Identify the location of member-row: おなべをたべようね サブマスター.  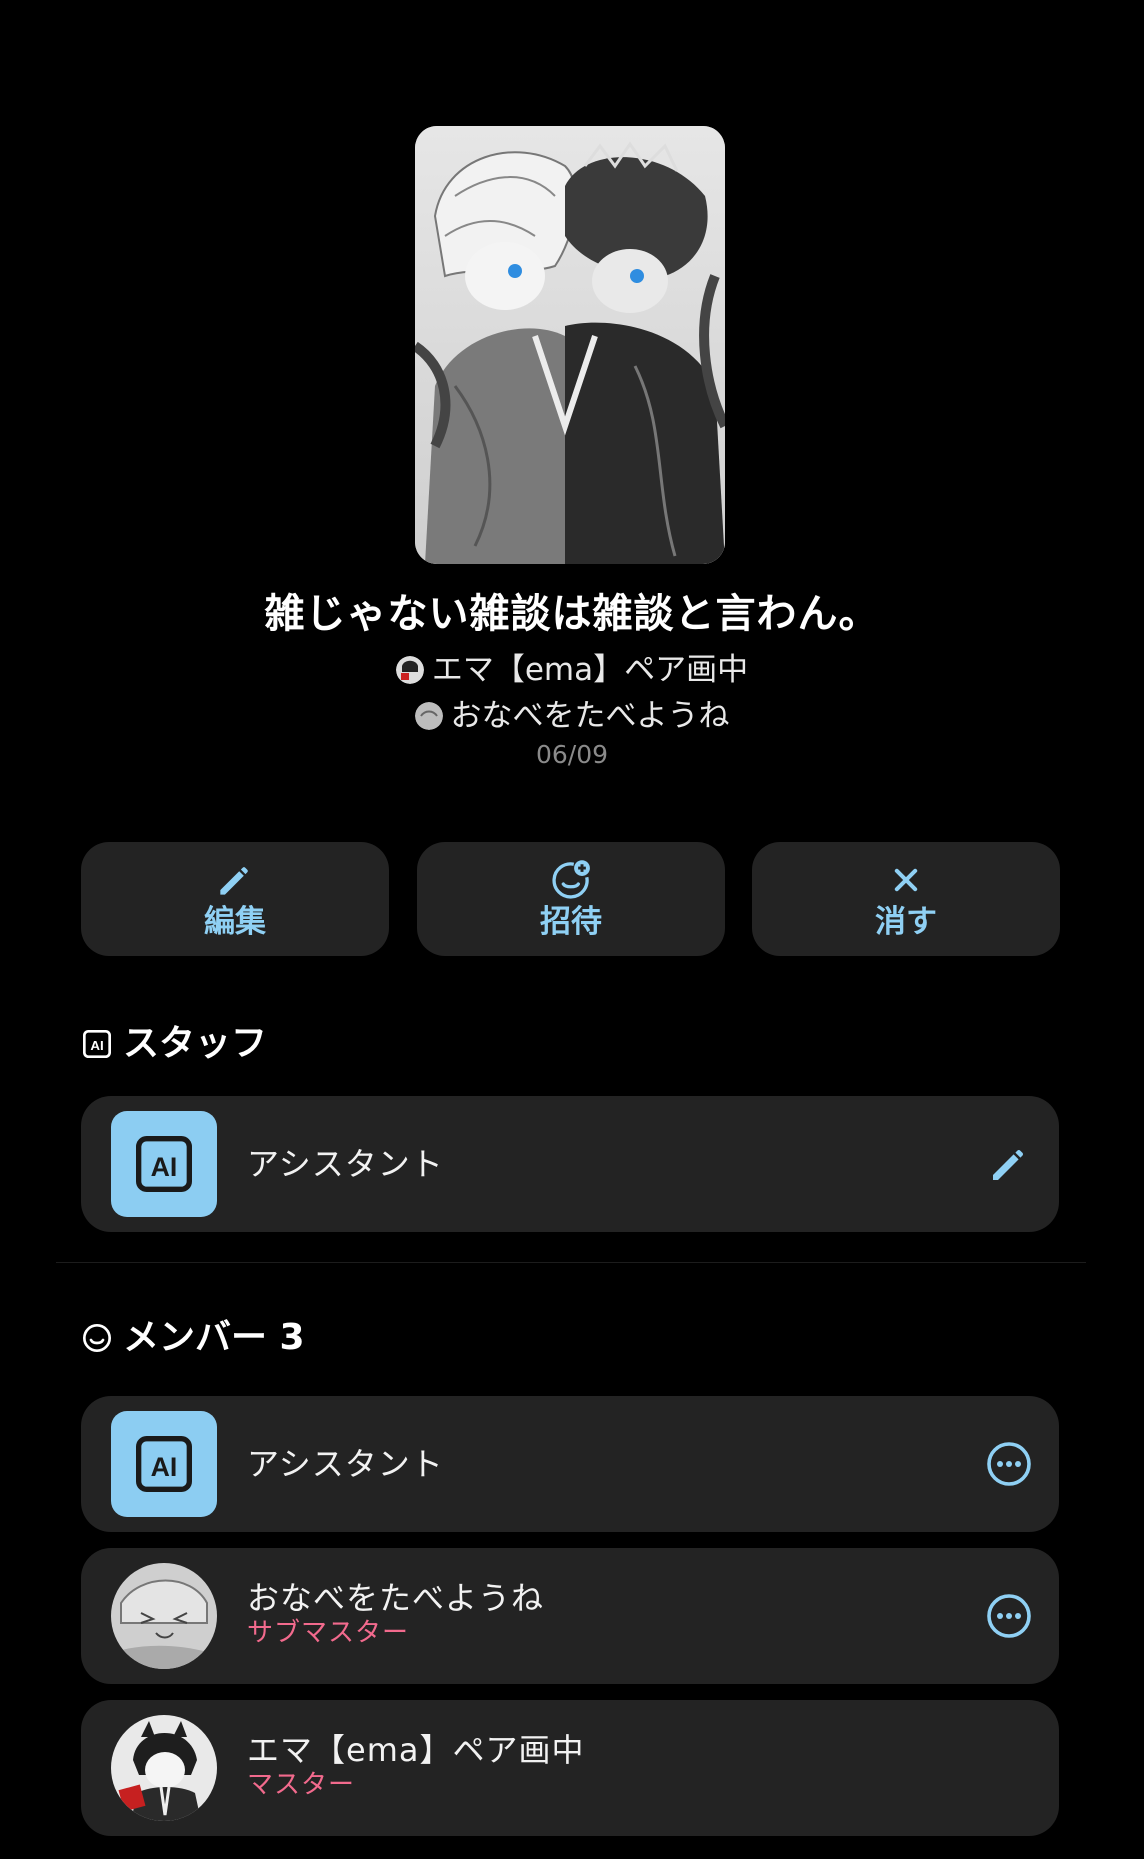
(570, 1616).